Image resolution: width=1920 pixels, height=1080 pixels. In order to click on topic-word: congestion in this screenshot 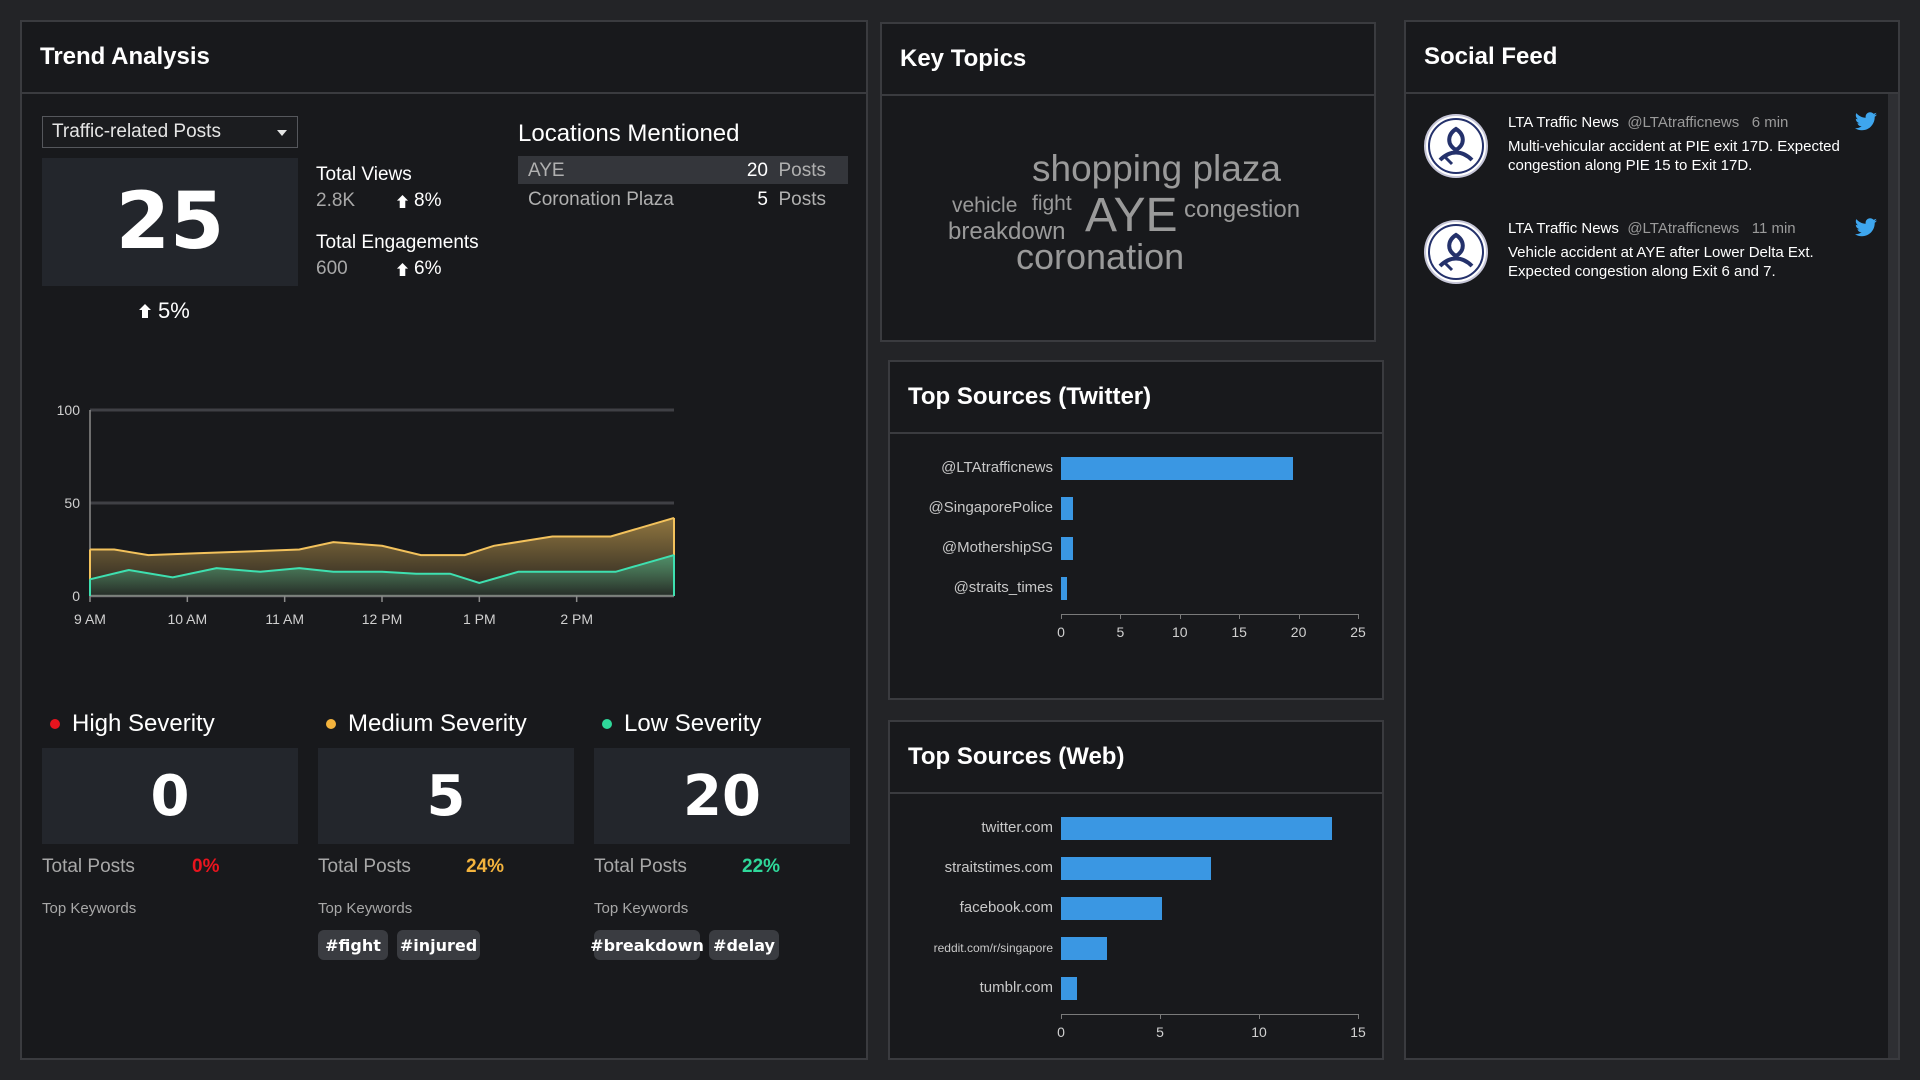, I will do `click(1242, 210)`.